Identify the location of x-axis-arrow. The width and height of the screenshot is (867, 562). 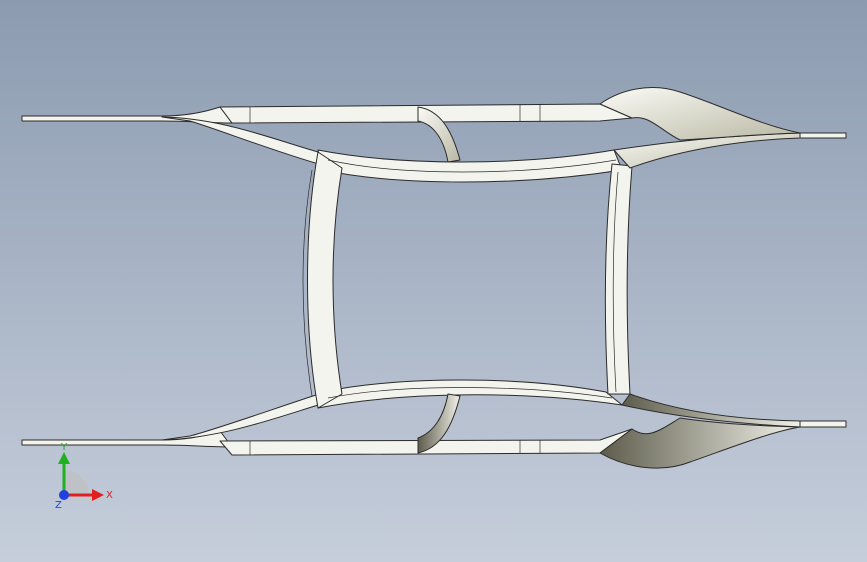
(98, 495).